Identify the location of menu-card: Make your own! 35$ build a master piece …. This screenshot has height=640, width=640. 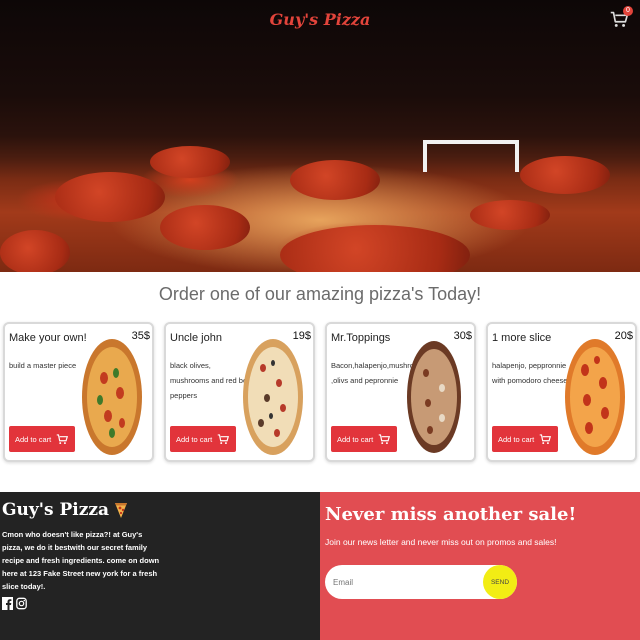
(78, 392).